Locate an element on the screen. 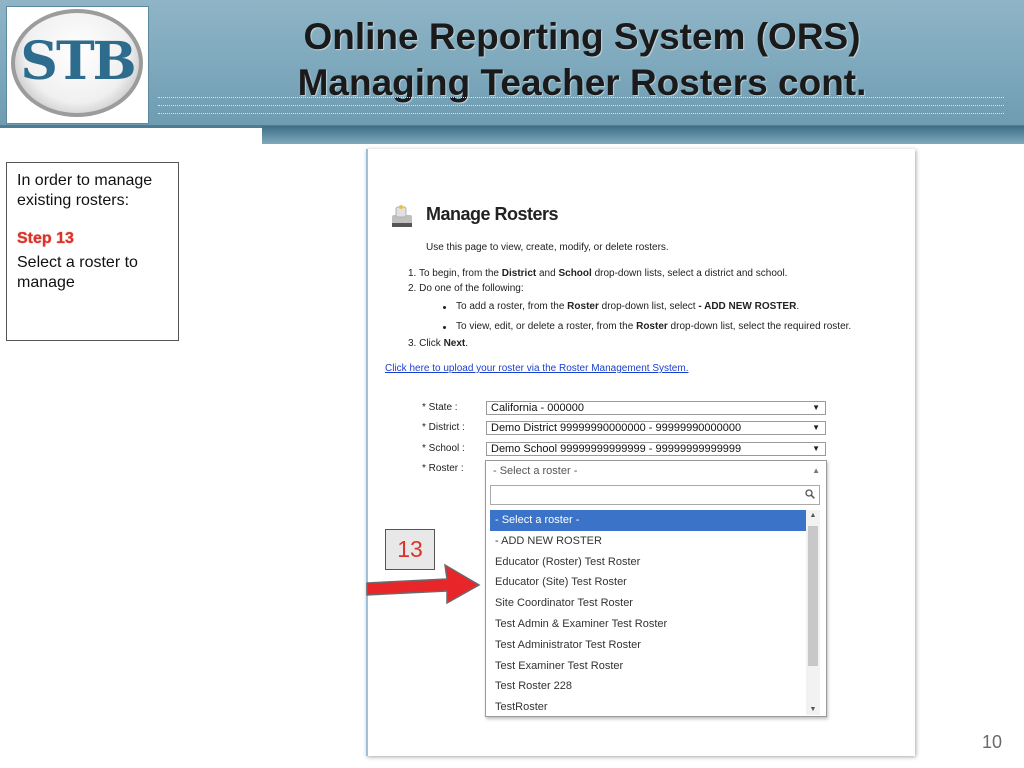 Image resolution: width=1024 pixels, height=768 pixels. roster-label: * Roster : is located at coordinates (443, 468).